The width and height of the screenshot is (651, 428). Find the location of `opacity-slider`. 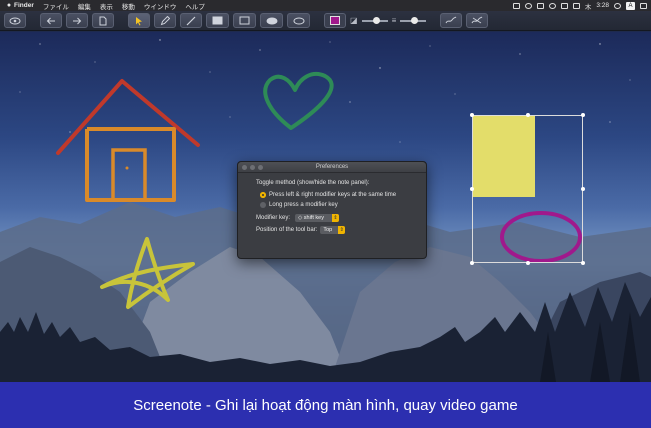

opacity-slider is located at coordinates (374, 20).